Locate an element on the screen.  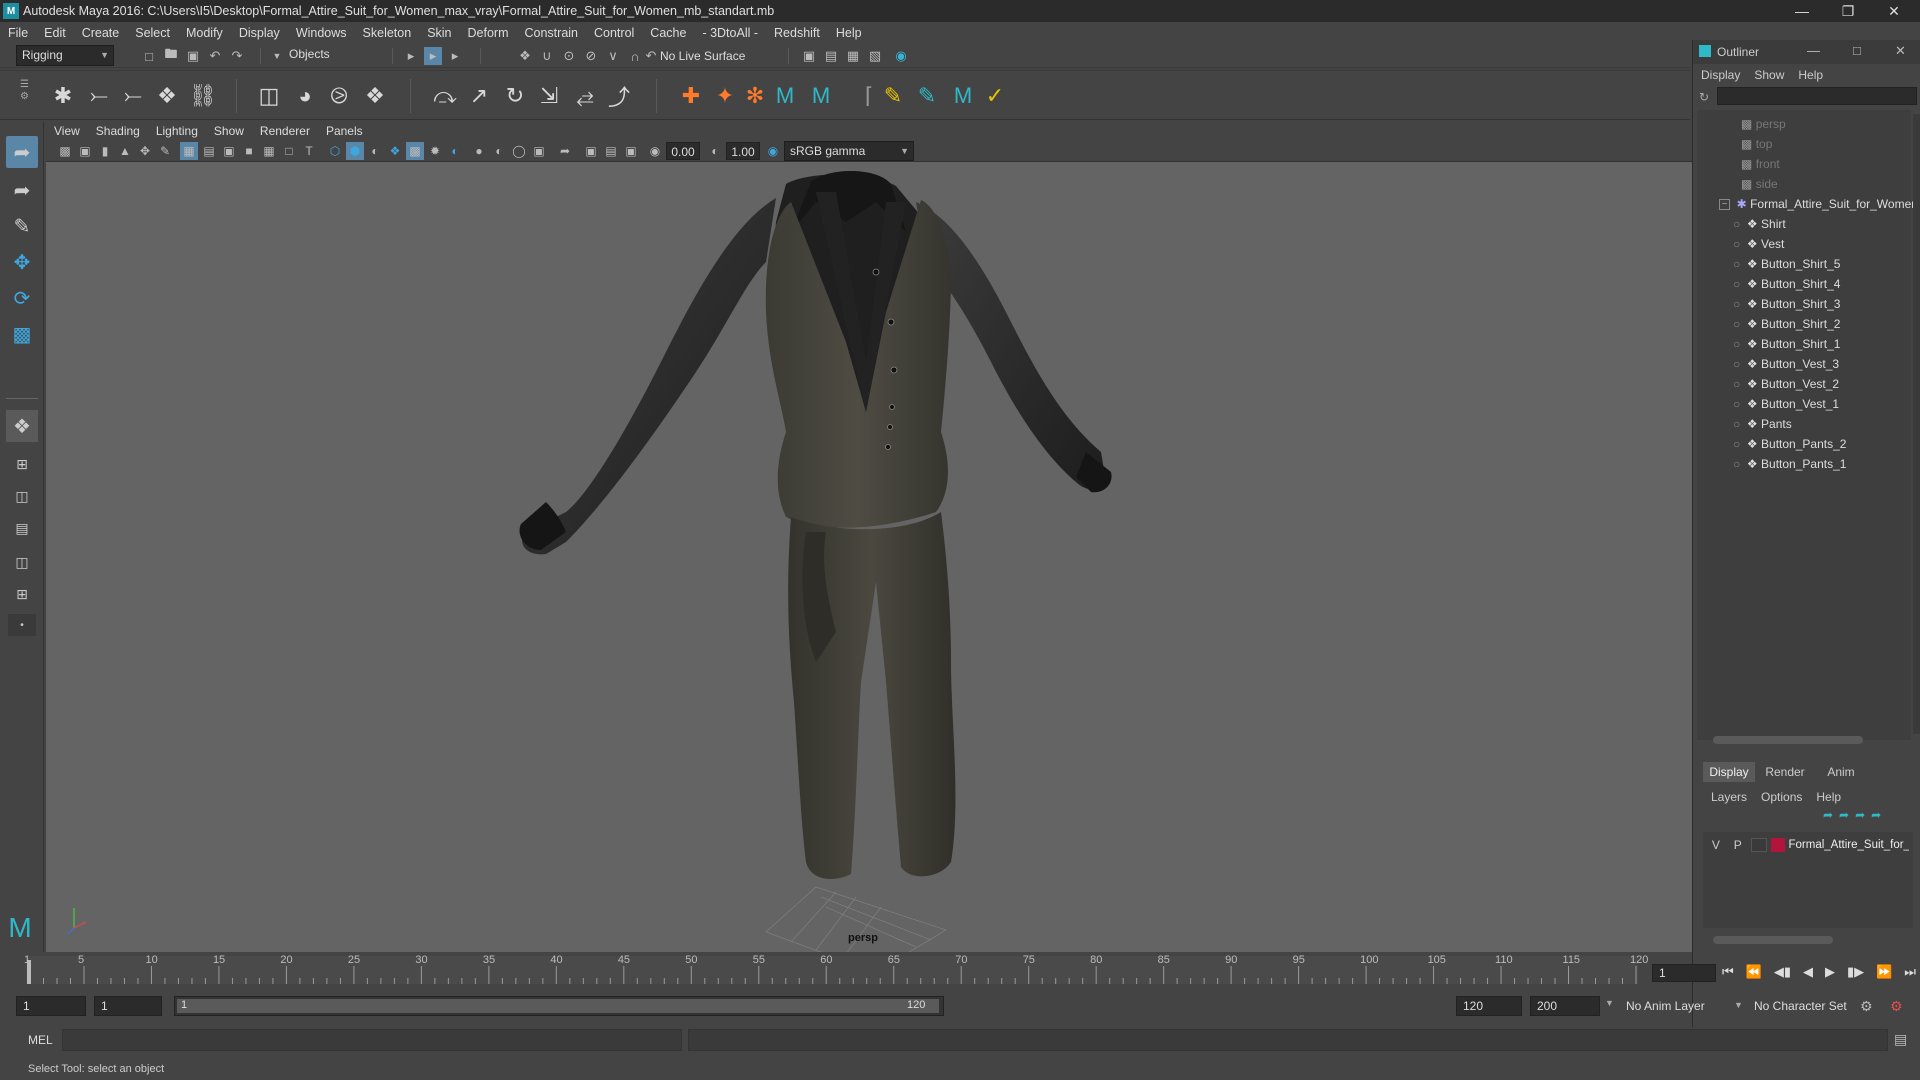
orient-constraint-icon: ↻ is located at coordinates (515, 96).